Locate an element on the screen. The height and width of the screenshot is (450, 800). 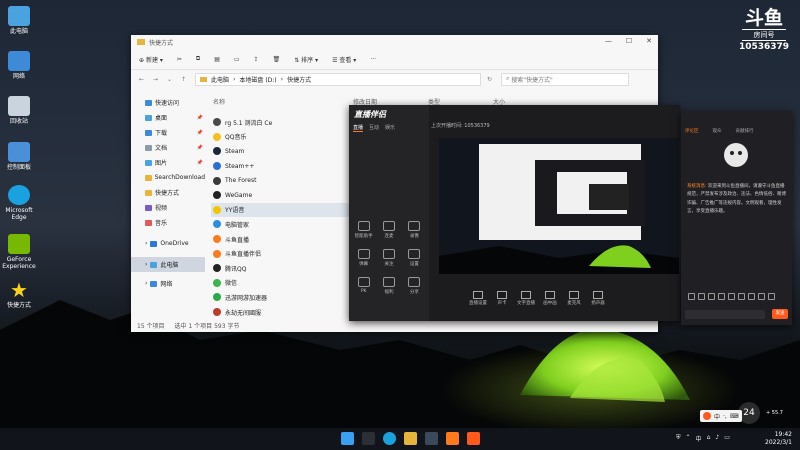
tool-button: 录像 is located at coordinates (414, 230).